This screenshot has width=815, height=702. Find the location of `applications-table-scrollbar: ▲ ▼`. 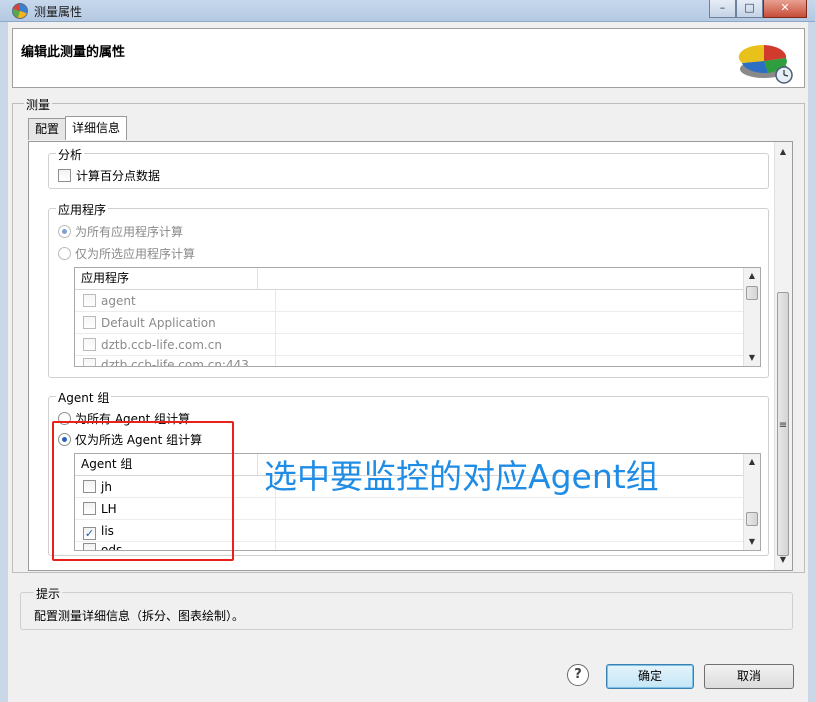

applications-table-scrollbar: ▲ ▼ is located at coordinates (751, 317).